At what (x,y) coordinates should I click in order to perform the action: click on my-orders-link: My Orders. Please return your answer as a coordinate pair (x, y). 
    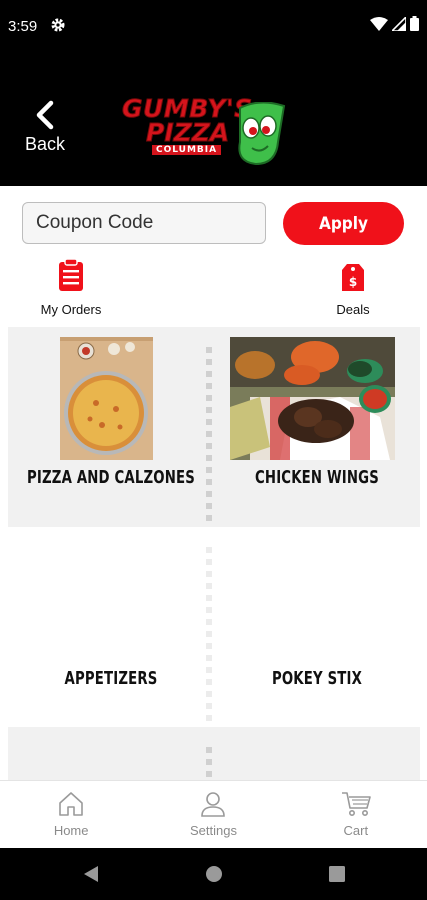
    Looking at the image, I should click on (71, 287).